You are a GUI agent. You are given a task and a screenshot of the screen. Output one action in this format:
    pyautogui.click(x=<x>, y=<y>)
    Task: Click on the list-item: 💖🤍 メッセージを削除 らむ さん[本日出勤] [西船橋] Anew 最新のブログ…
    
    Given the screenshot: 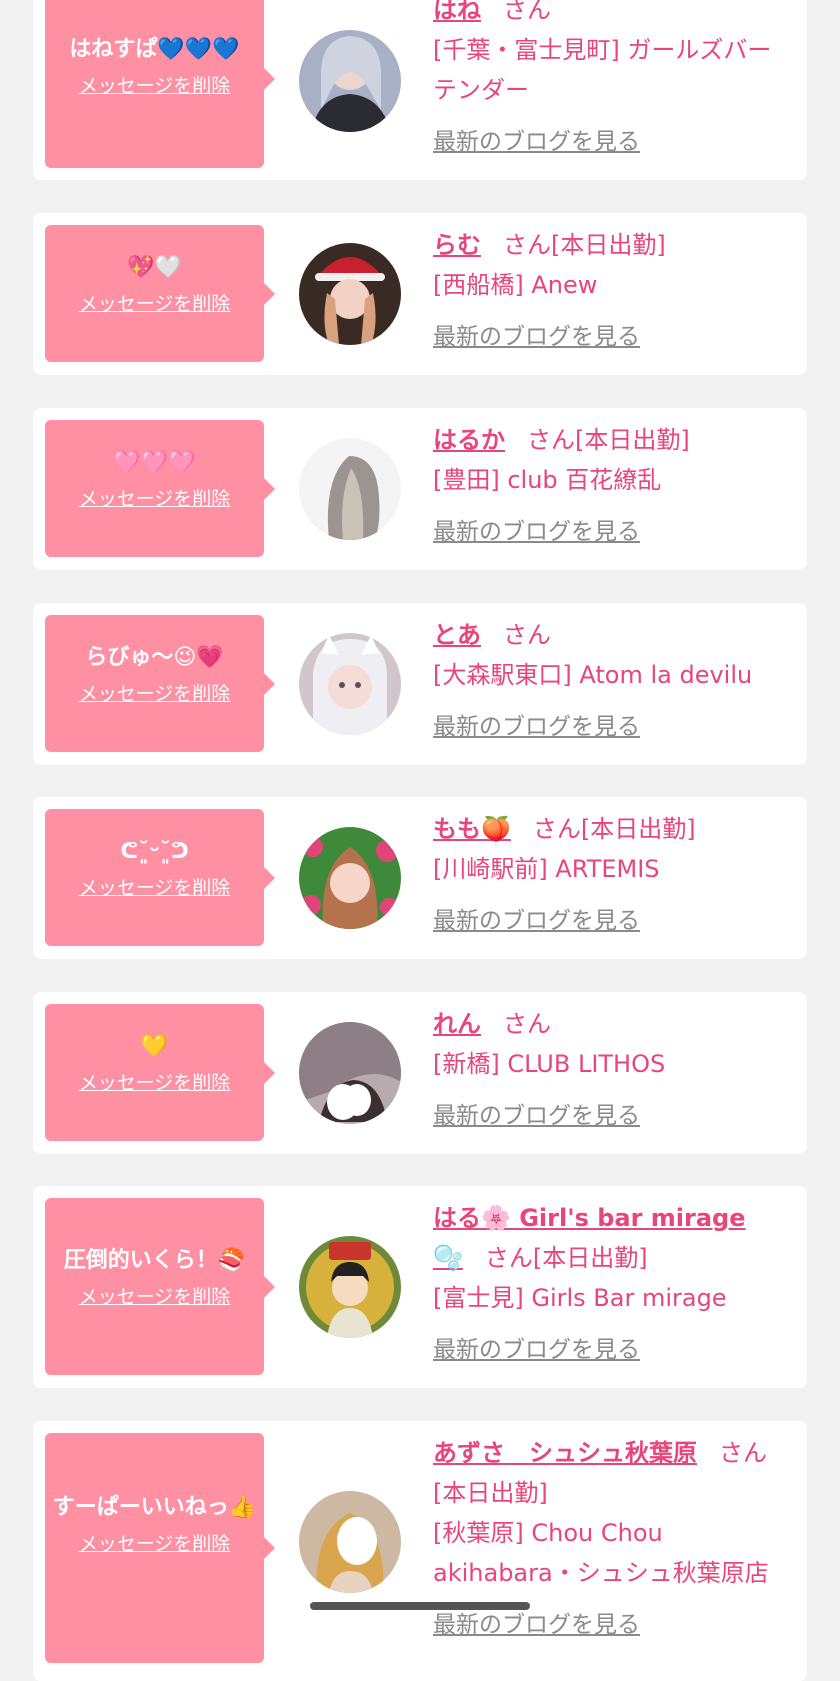 What is the action you would take?
    pyautogui.click(x=420, y=294)
    